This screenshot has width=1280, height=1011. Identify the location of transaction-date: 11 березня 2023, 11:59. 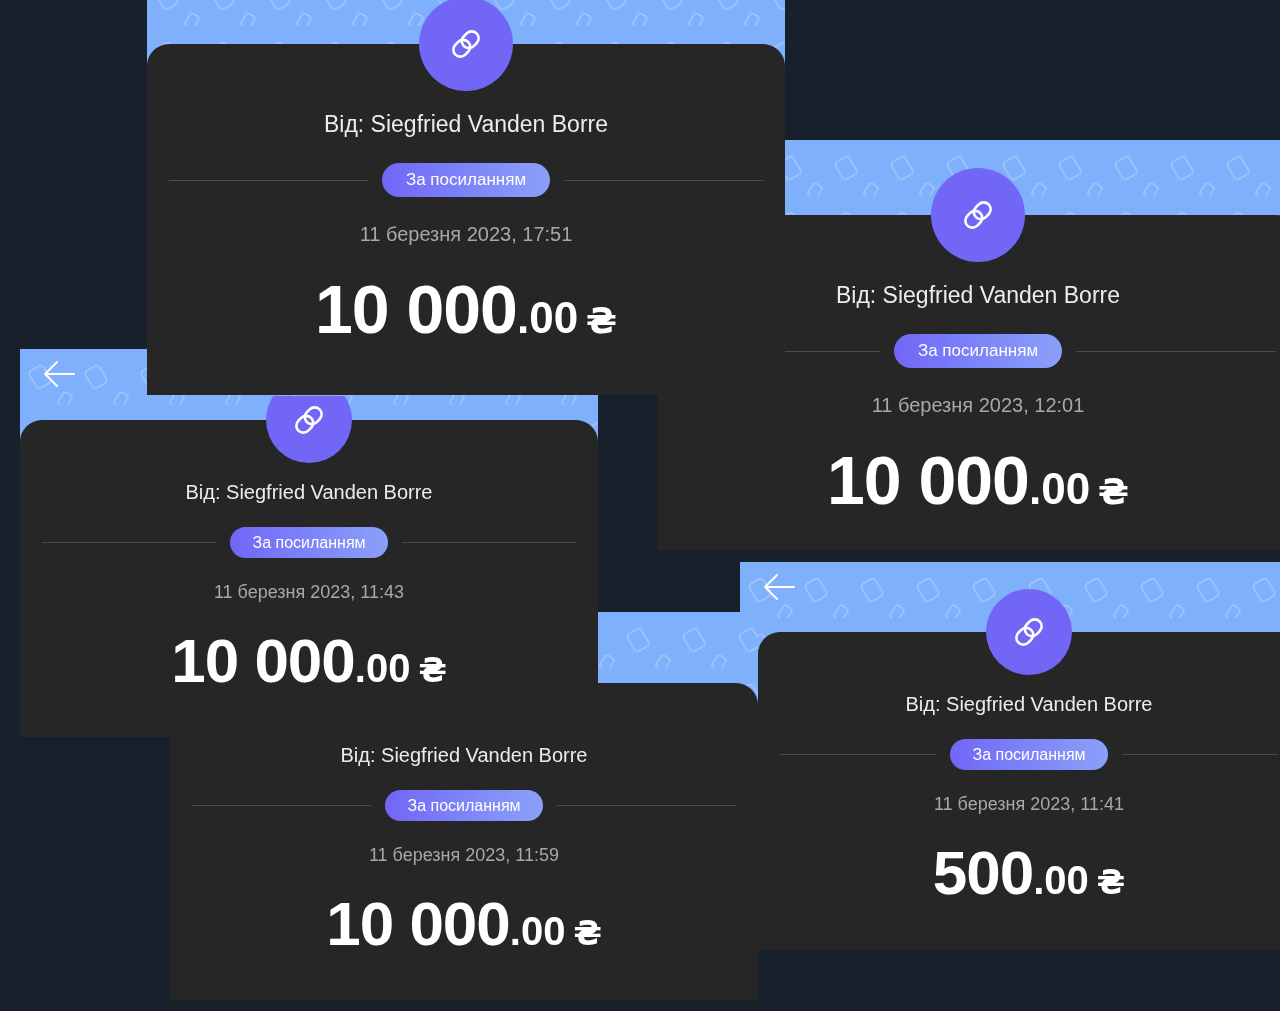
(464, 855).